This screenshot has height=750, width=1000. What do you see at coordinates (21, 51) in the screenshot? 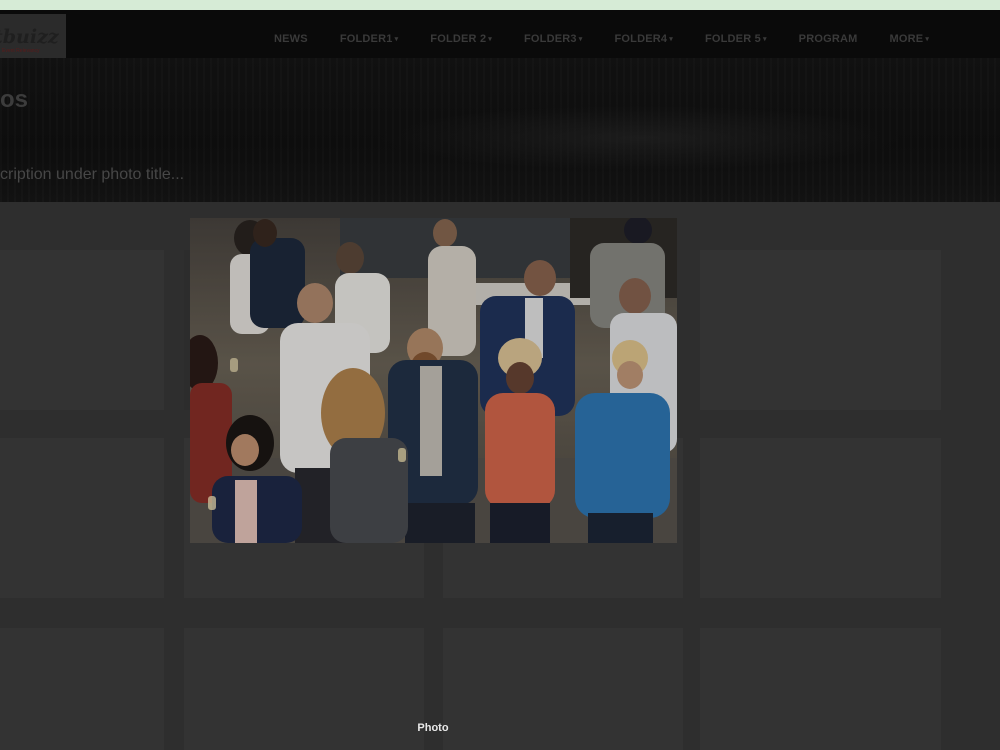
I see `logo-subtext: Event Relevancy` at bounding box center [21, 51].